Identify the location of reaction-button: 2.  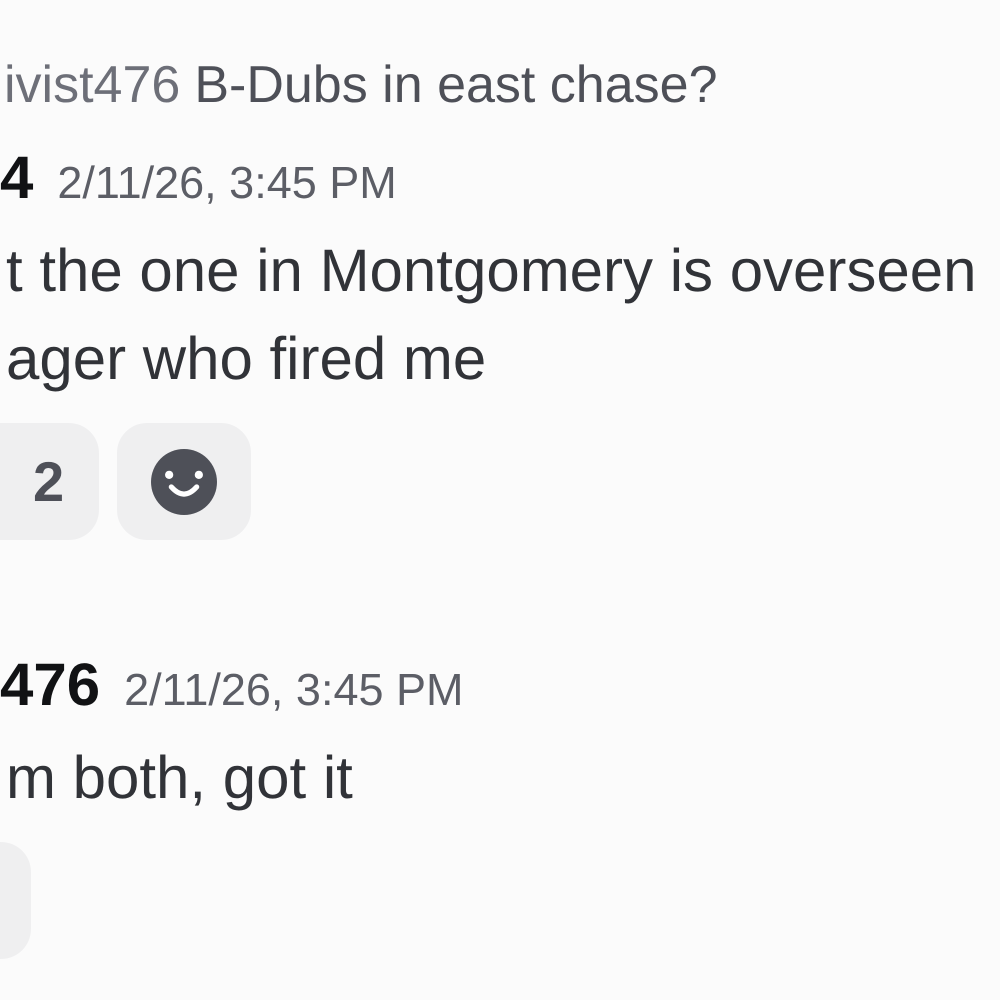
(50, 481).